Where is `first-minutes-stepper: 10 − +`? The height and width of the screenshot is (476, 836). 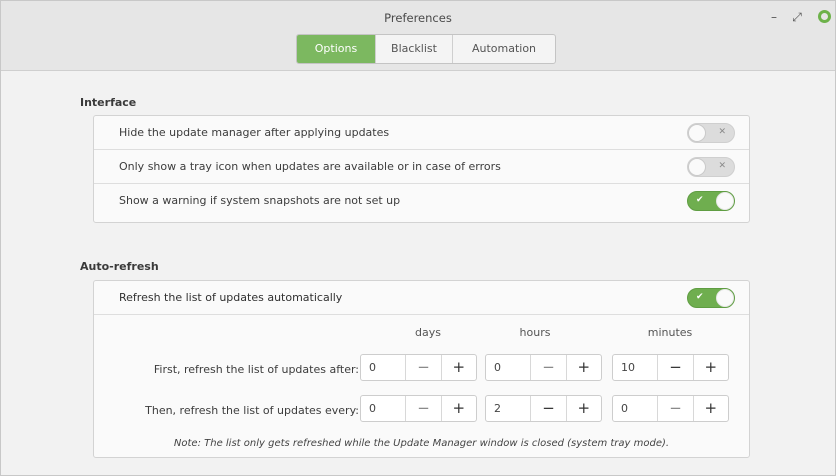
first-minutes-stepper: 10 − + is located at coordinates (670, 367).